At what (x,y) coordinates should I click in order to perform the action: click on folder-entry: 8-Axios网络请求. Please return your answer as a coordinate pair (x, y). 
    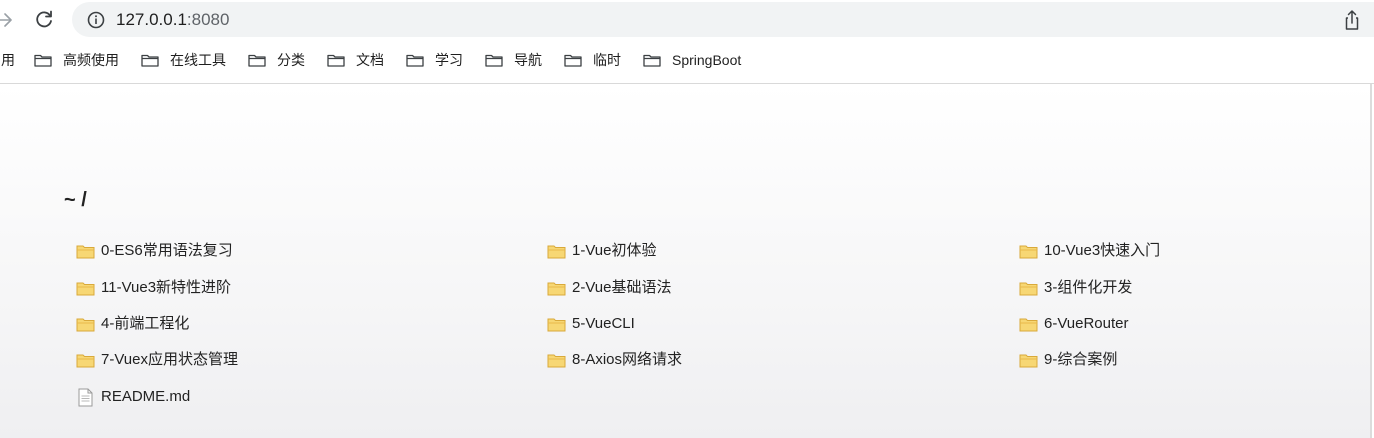
    Looking at the image, I should click on (614, 360).